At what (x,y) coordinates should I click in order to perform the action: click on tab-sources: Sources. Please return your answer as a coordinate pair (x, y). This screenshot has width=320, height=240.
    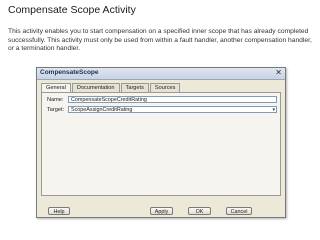
    Looking at the image, I should click on (165, 87).